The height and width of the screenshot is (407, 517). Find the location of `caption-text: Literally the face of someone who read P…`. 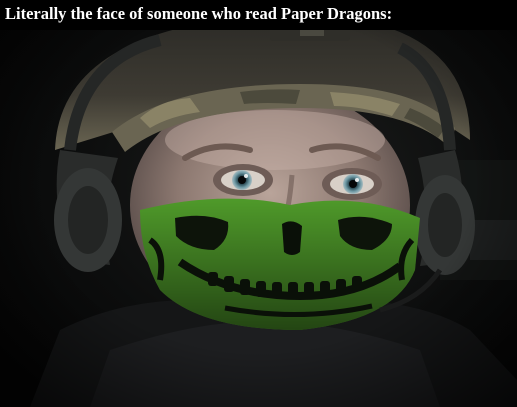

caption-text: Literally the face of someone who read P… is located at coordinates (199, 13).